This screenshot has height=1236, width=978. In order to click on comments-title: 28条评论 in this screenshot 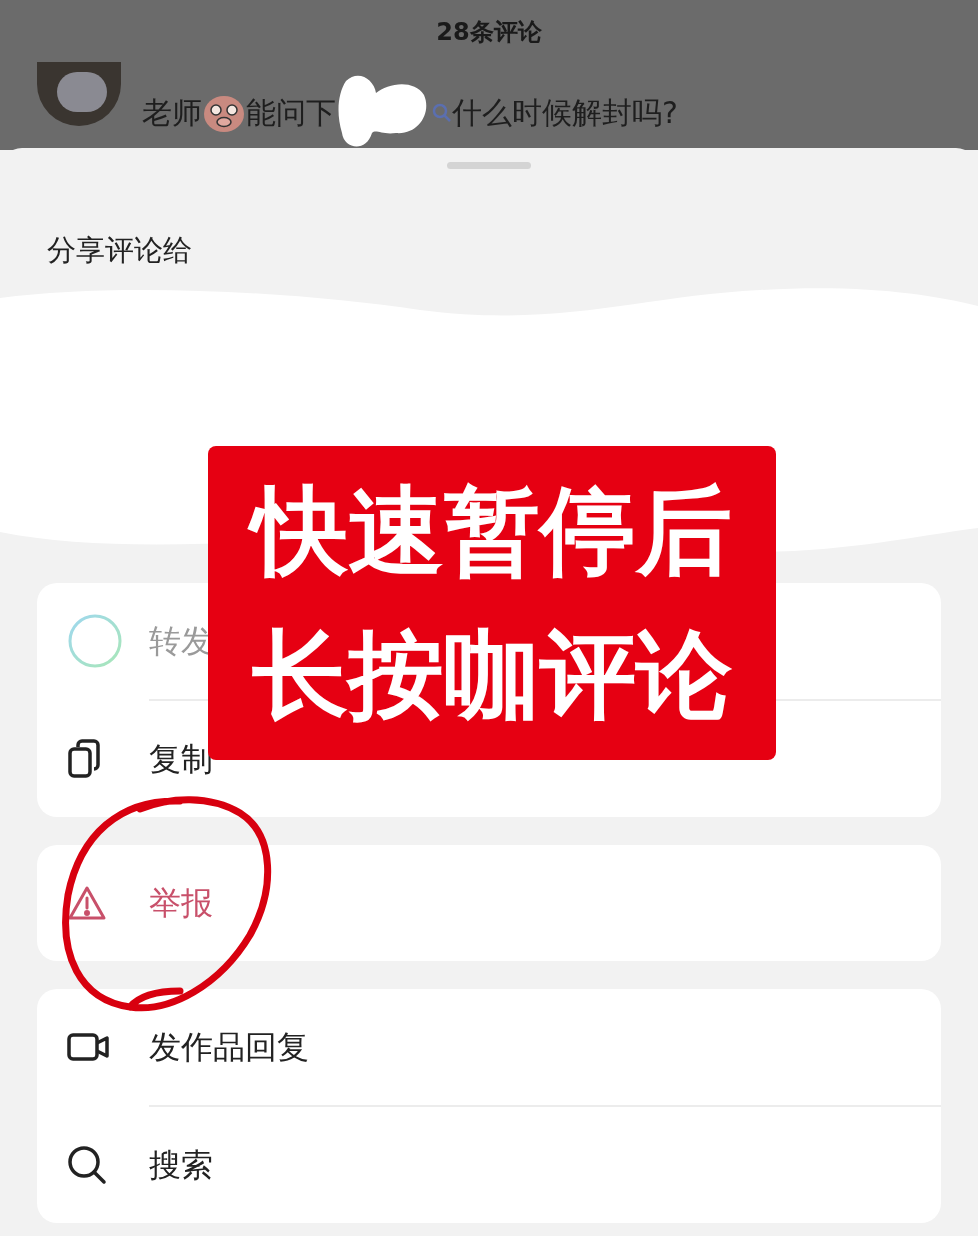, I will do `click(489, 32)`.